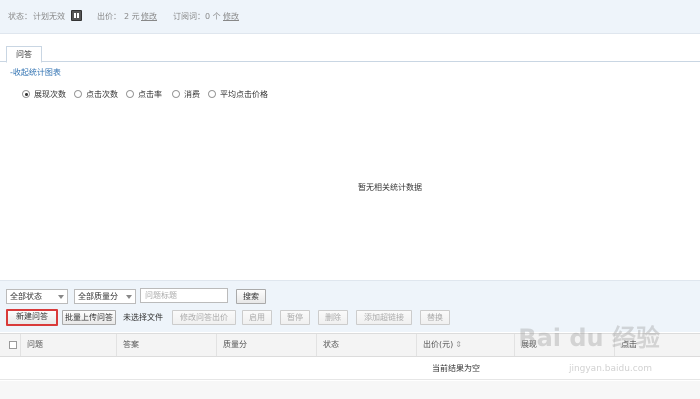 The height and width of the screenshot is (399, 700). I want to click on bid-label: 出价：, so click(109, 16).